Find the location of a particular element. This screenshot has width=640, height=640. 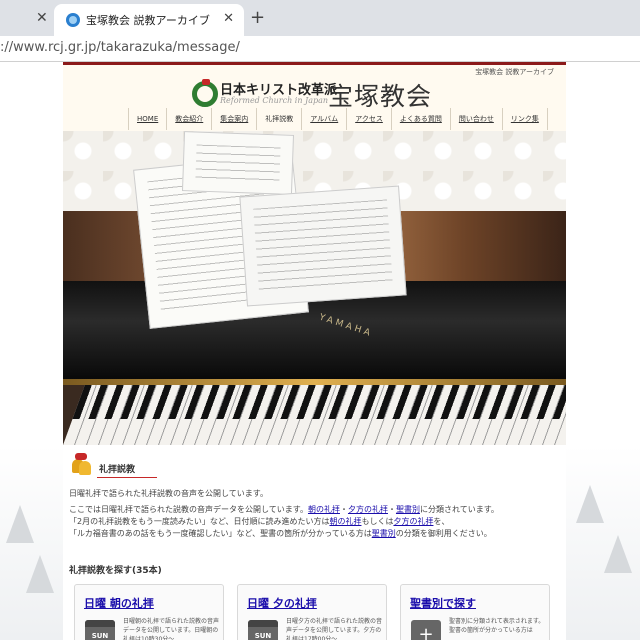

section-title: 礼拝説教 is located at coordinates (117, 470).